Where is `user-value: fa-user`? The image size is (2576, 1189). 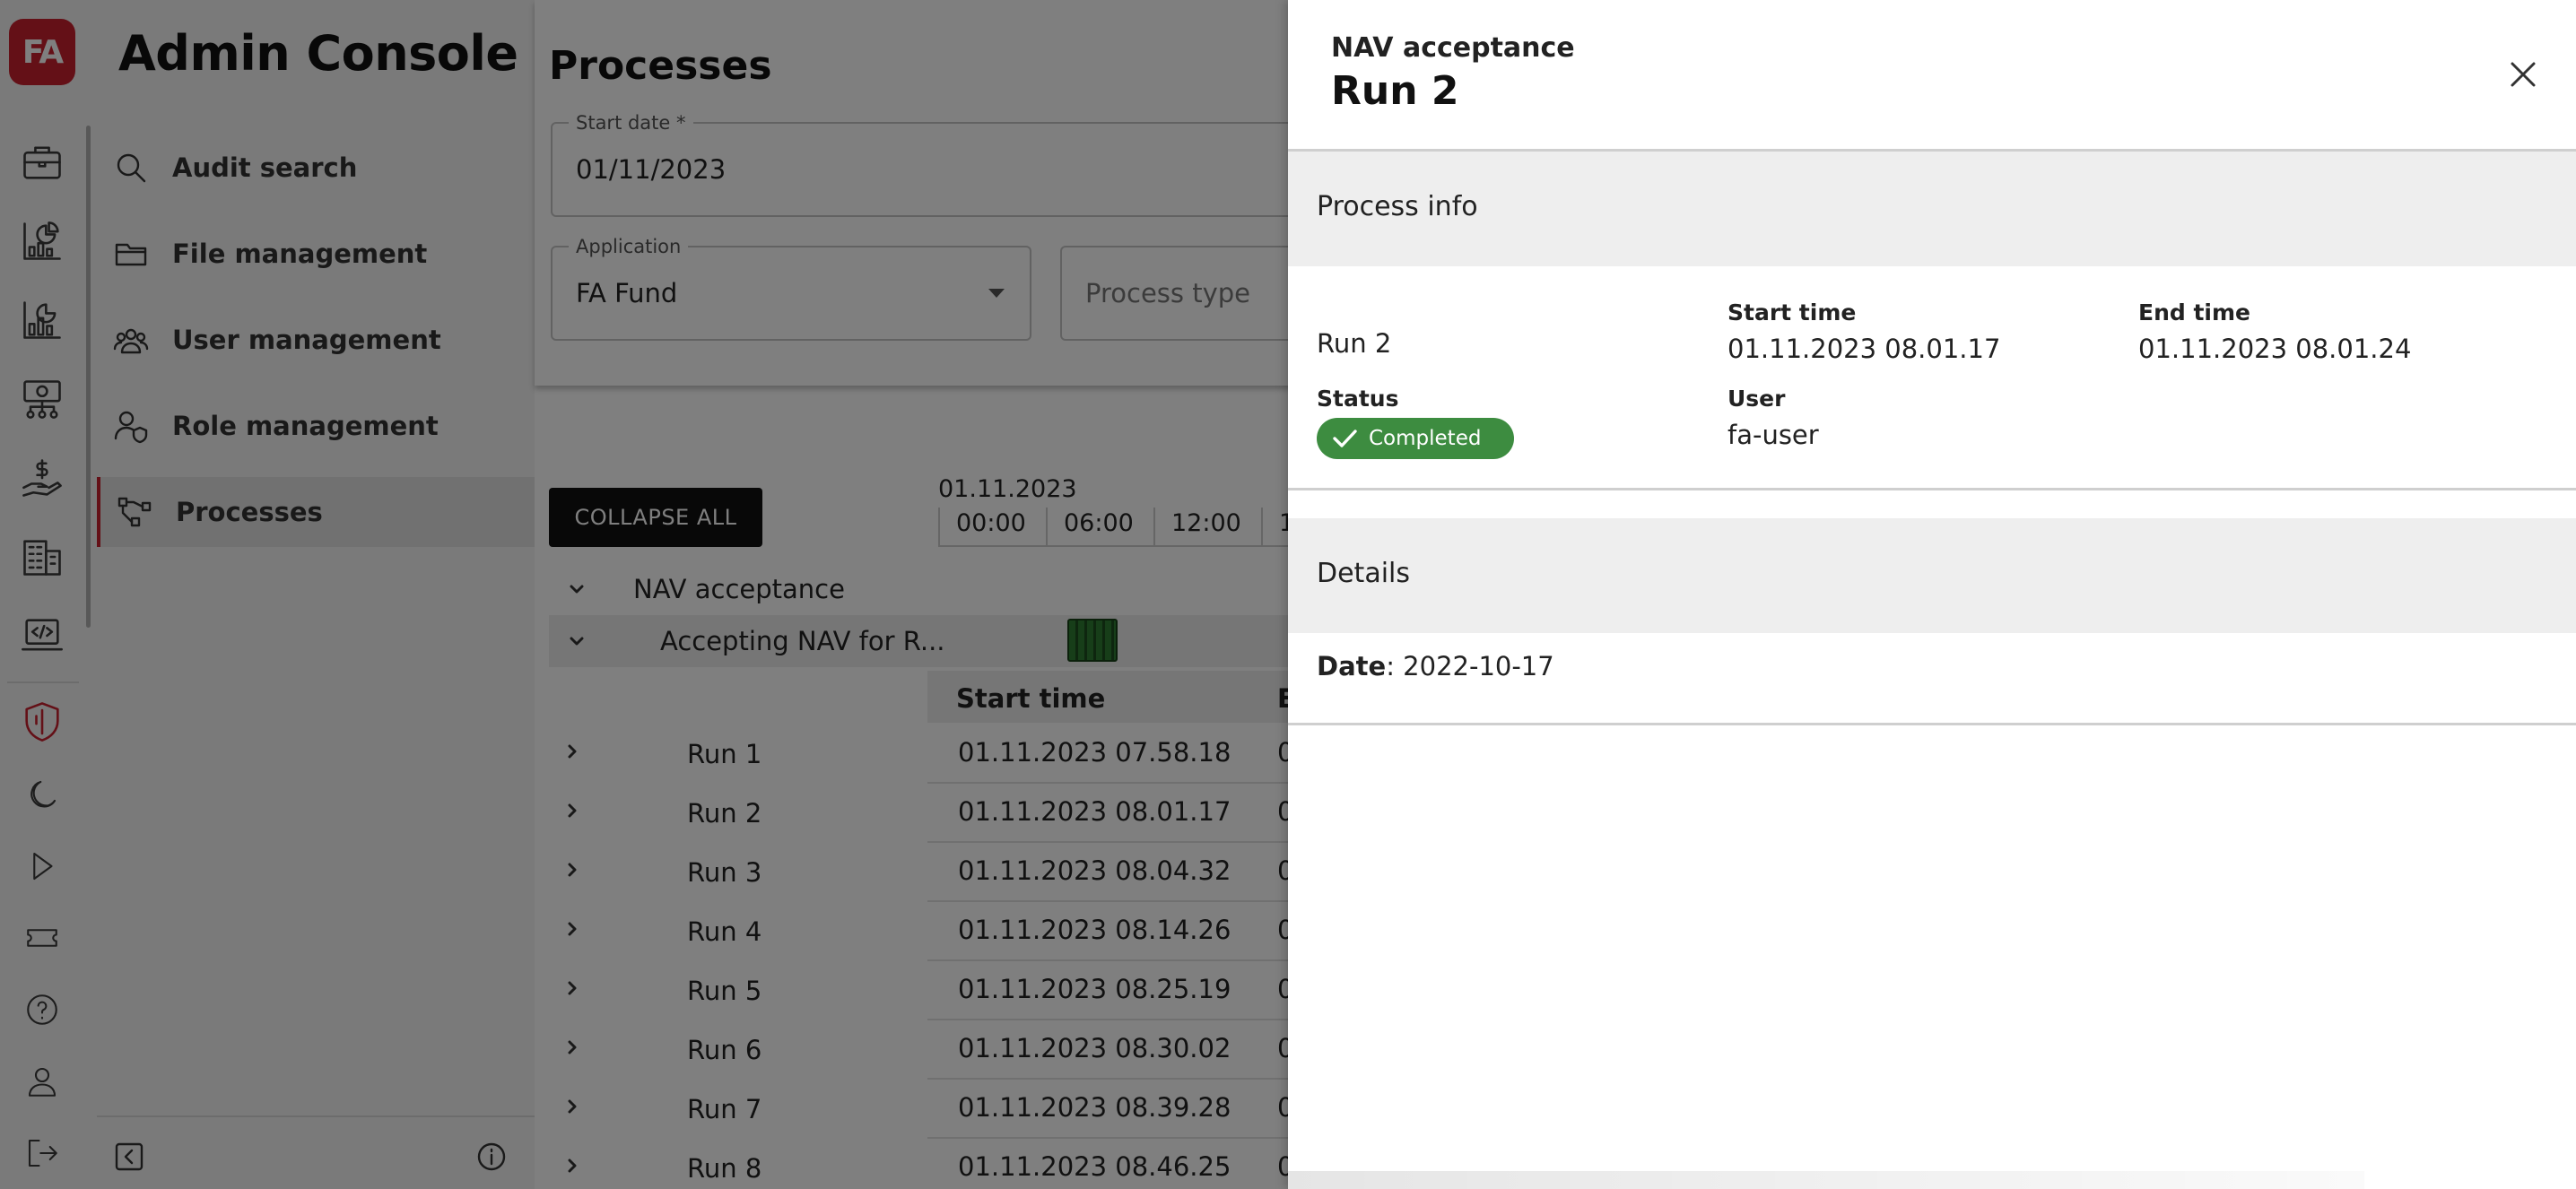
user-value: fa-user is located at coordinates (1773, 435).